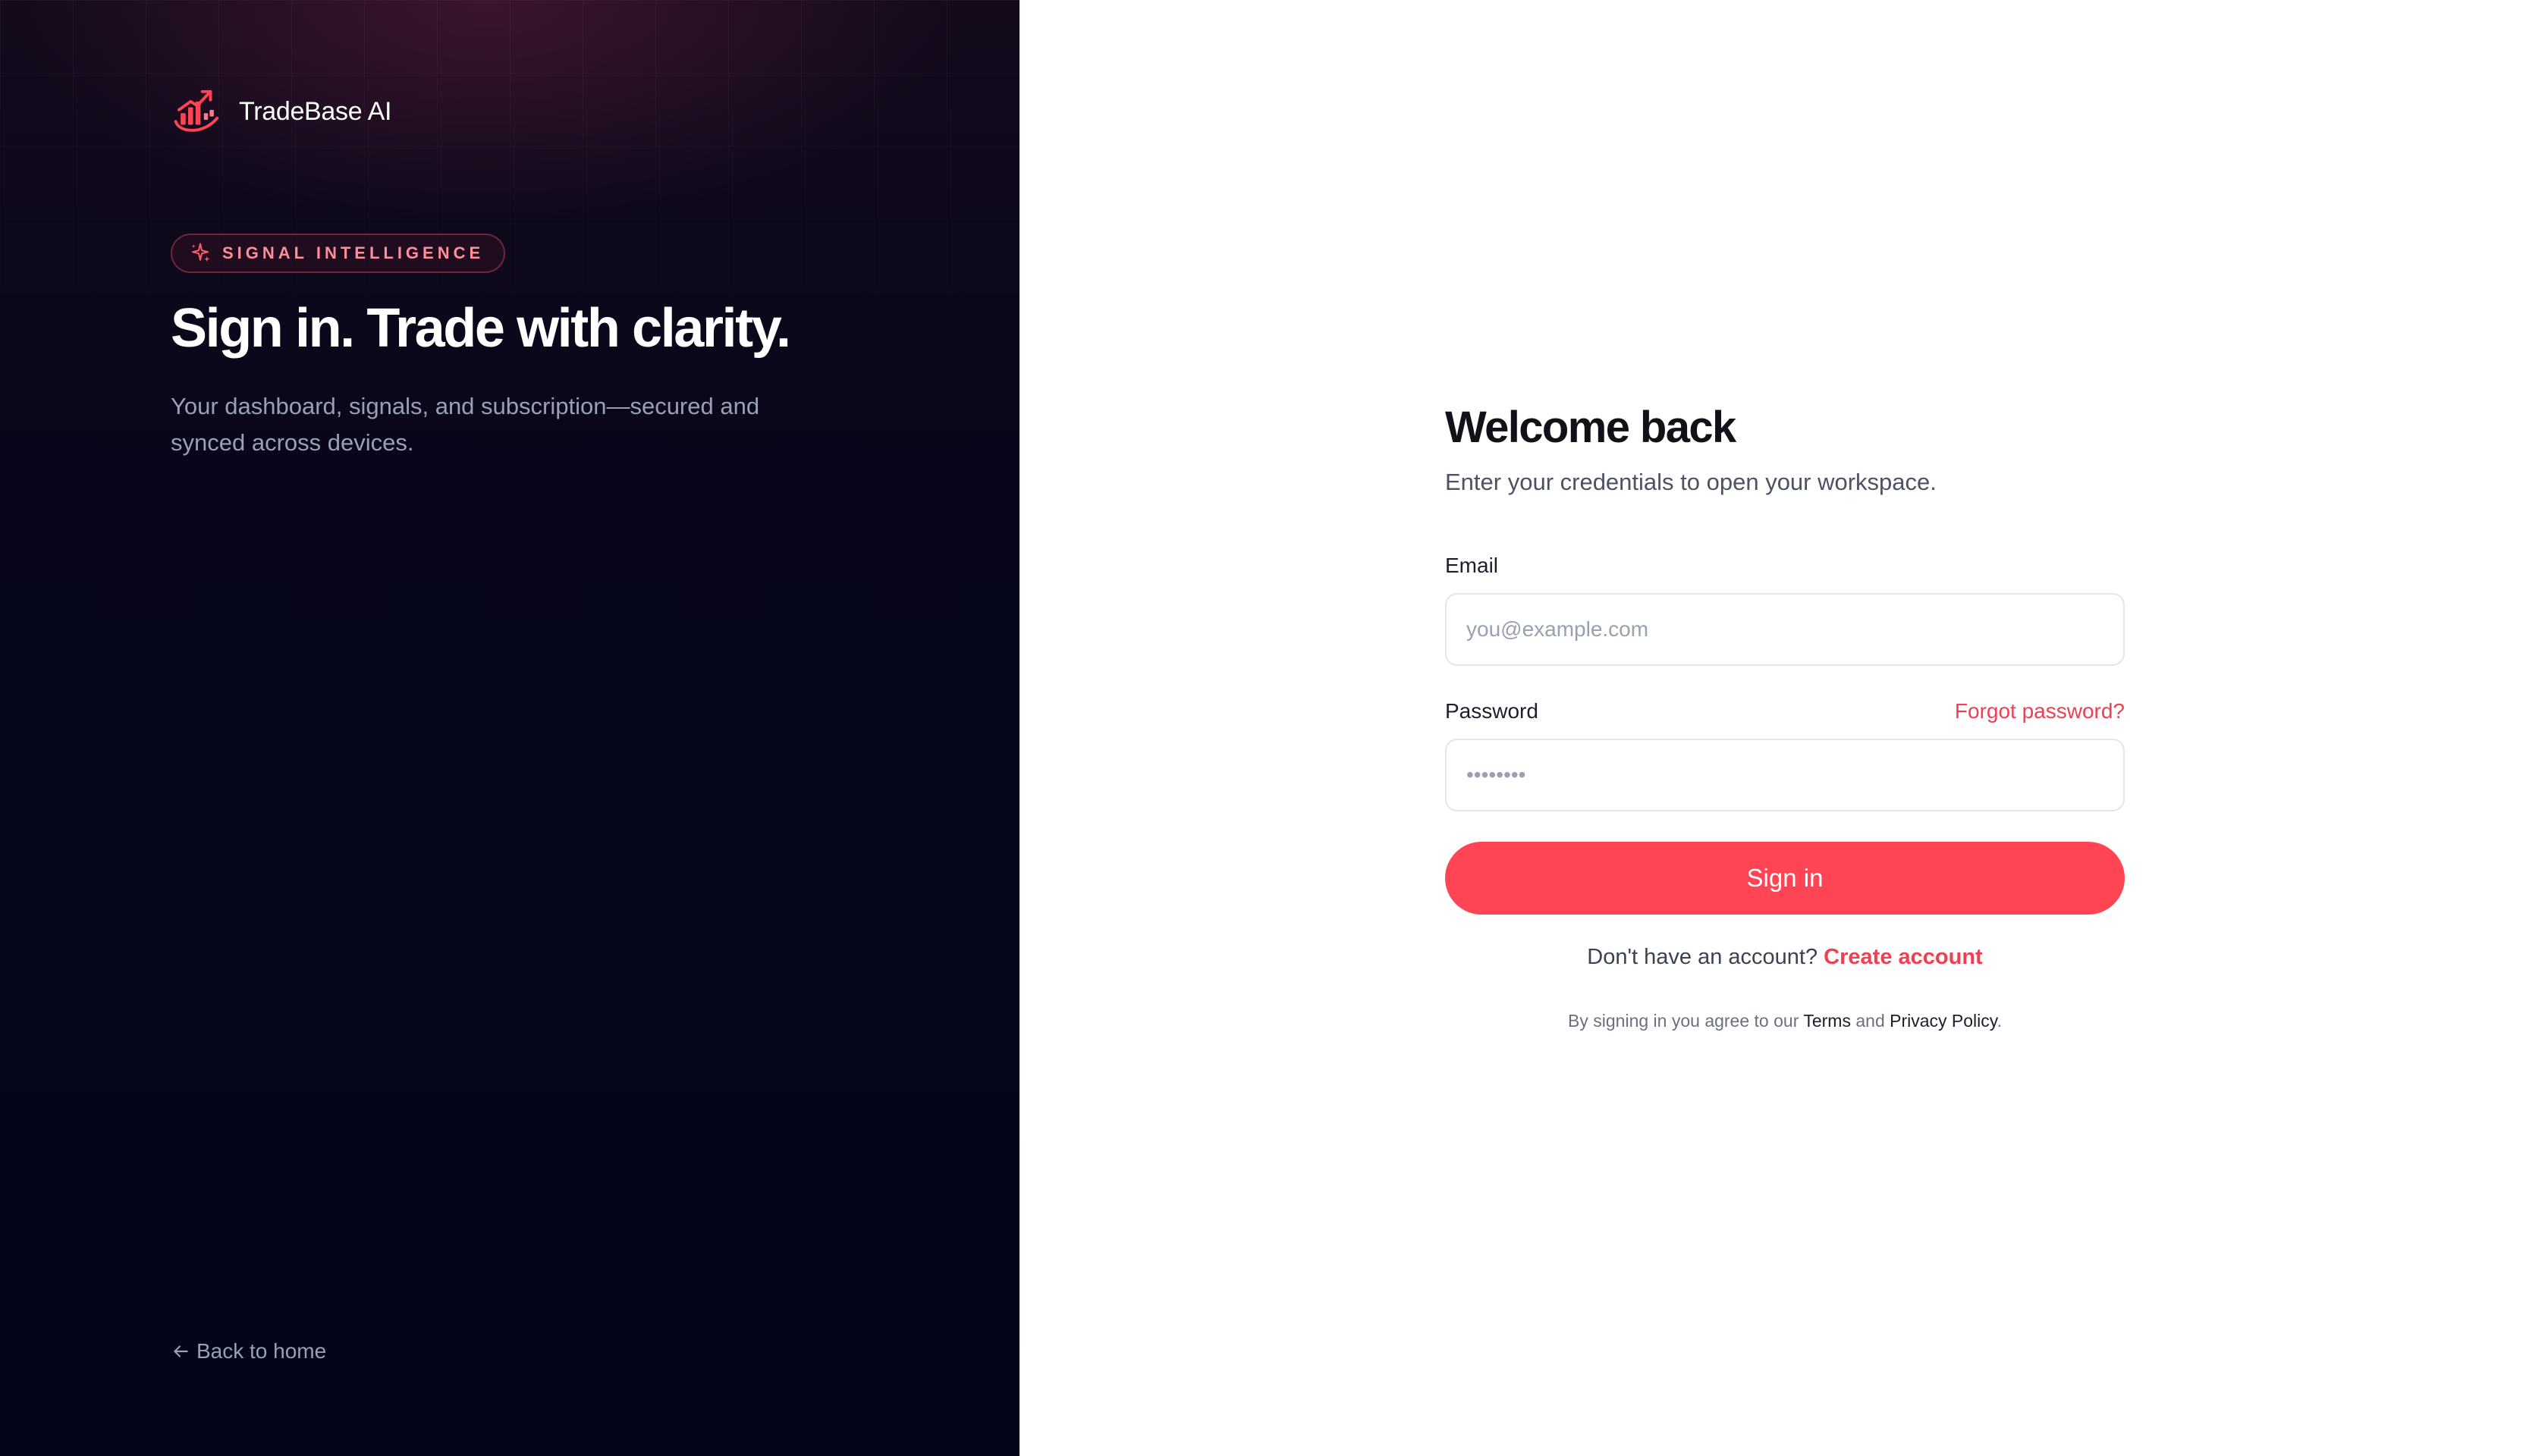 Image resolution: width=2548 pixels, height=1456 pixels. What do you see at coordinates (315, 111) in the screenshot?
I see `brand-name: TradeBase AI` at bounding box center [315, 111].